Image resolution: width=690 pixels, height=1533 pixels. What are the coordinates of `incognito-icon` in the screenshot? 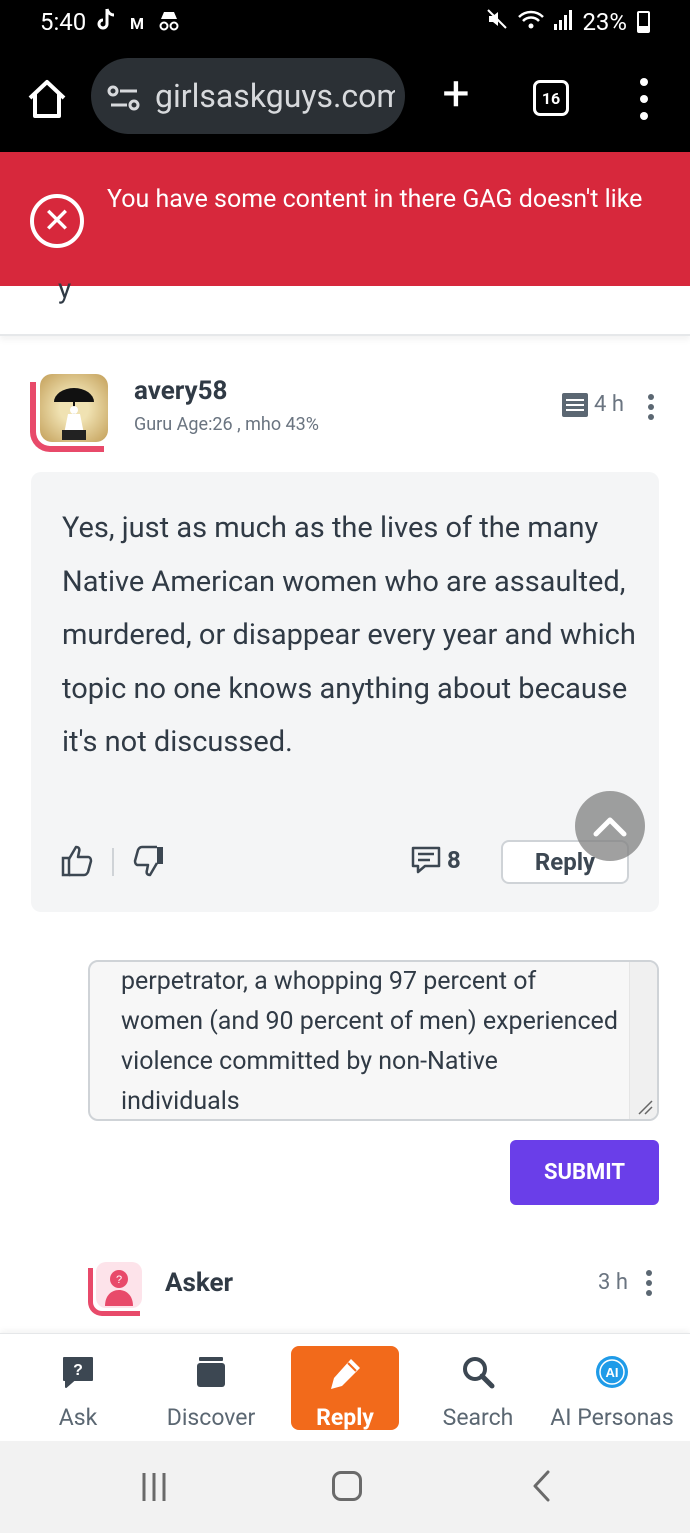 It's located at (169, 23).